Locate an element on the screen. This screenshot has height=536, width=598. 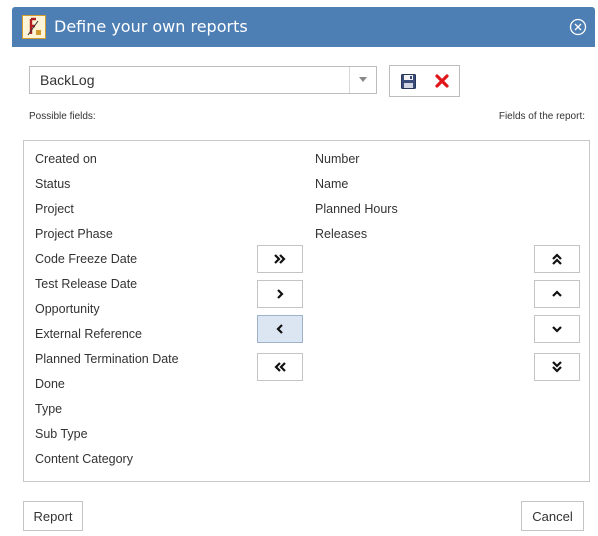
possible-field-item: Sub Type is located at coordinates (61, 434).